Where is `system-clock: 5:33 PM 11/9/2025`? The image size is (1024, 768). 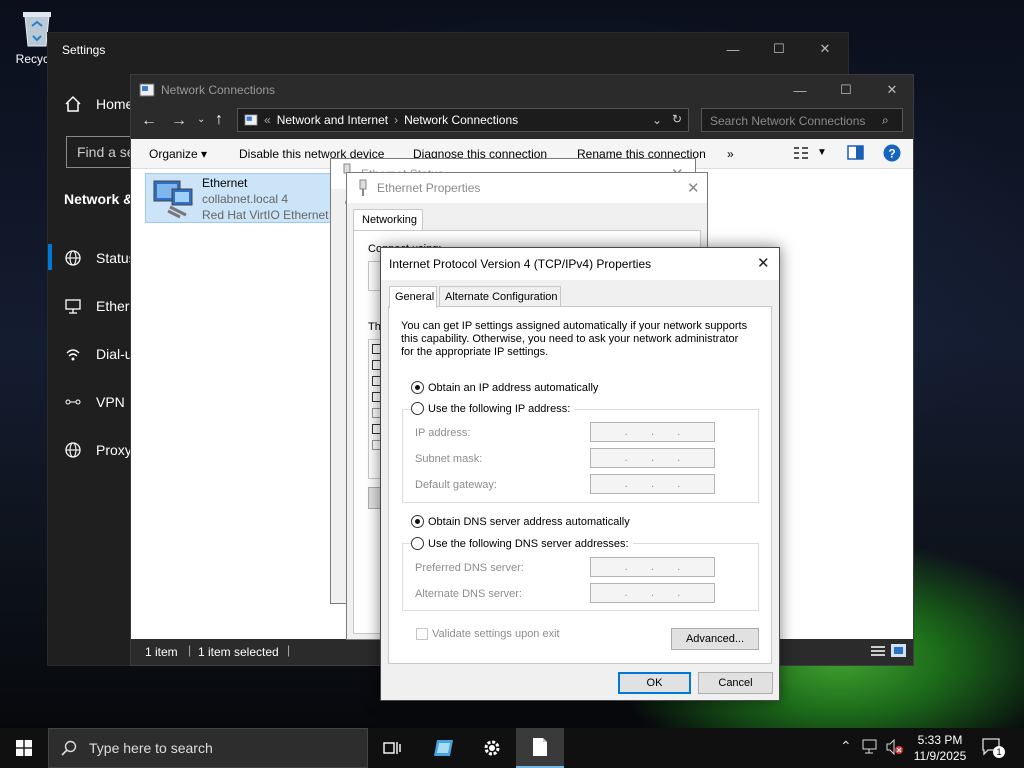
system-clock: 5:33 PM 11/9/2025 is located at coordinates (940, 748).